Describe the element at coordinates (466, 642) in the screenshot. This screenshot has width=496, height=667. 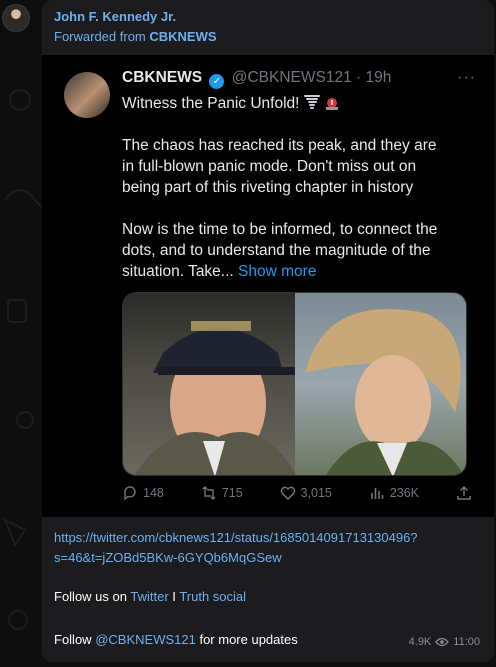
I see `message-time: 11:00` at that location.